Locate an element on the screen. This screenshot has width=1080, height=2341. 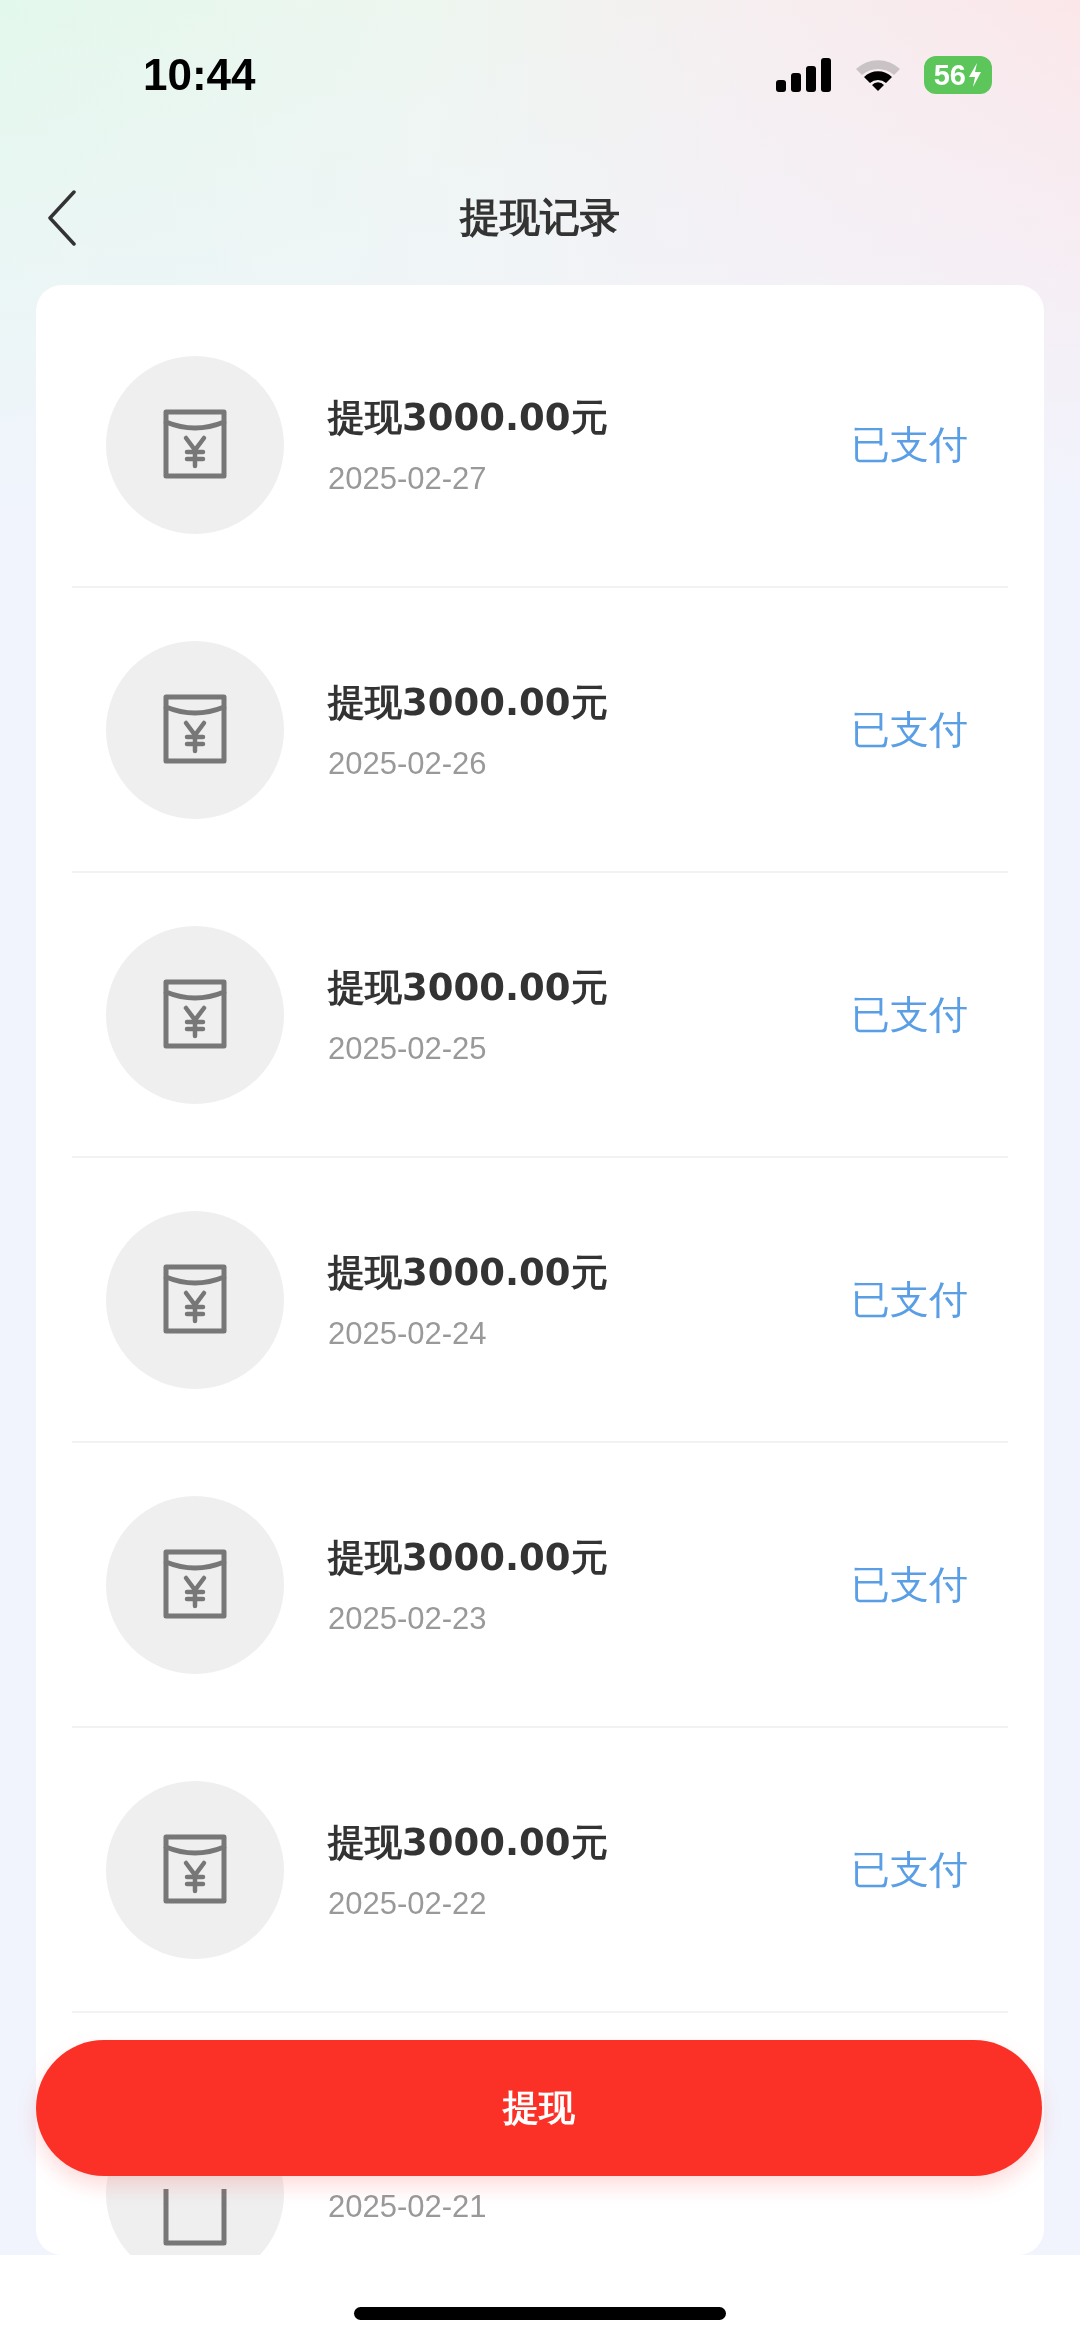
record-date: 2025-02-27 is located at coordinates (408, 478).